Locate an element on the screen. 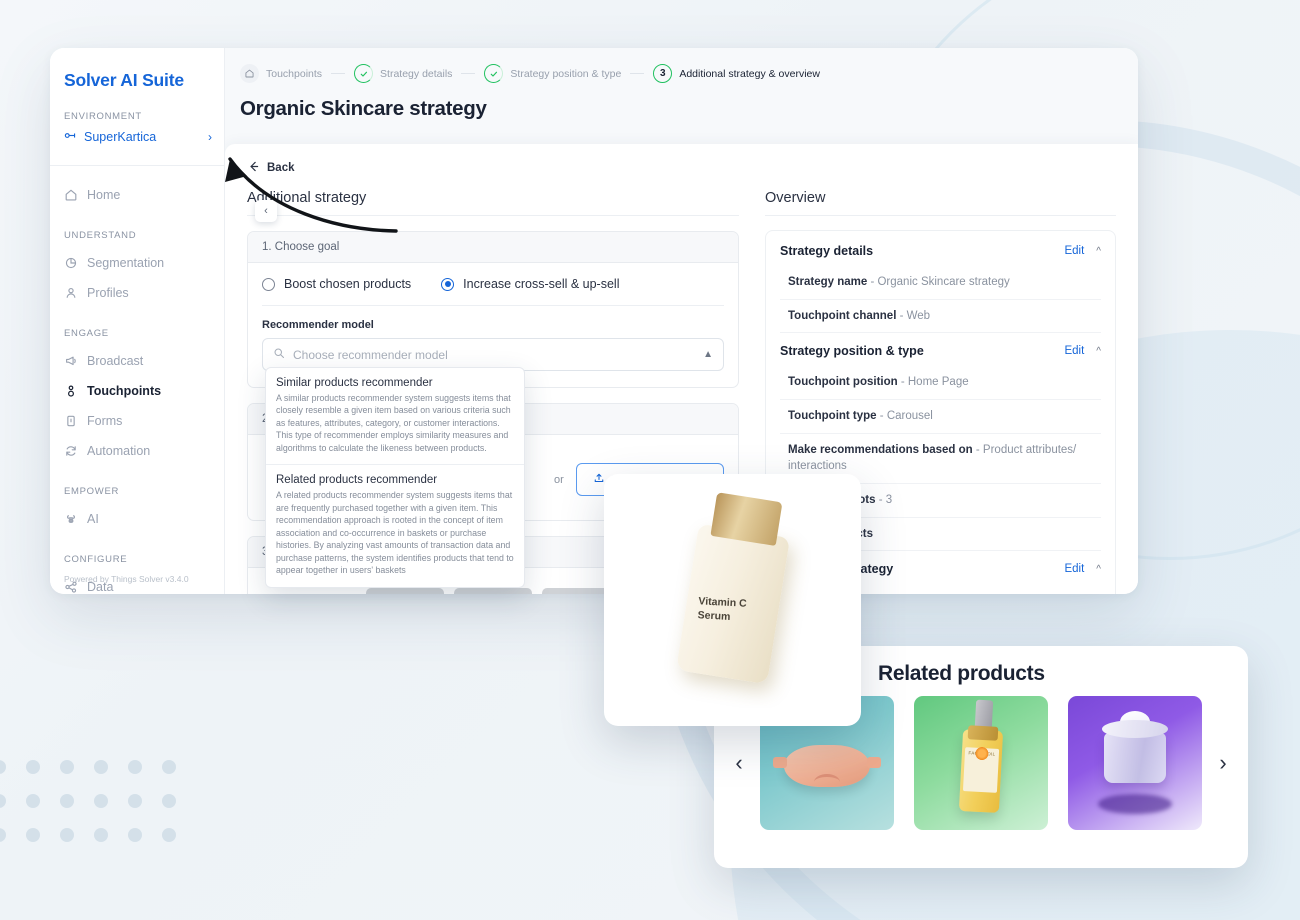 Image resolution: width=1300 pixels, height=920 pixels. goal-option-2: Increase cross-sell & up-sell is located at coordinates (530, 284).